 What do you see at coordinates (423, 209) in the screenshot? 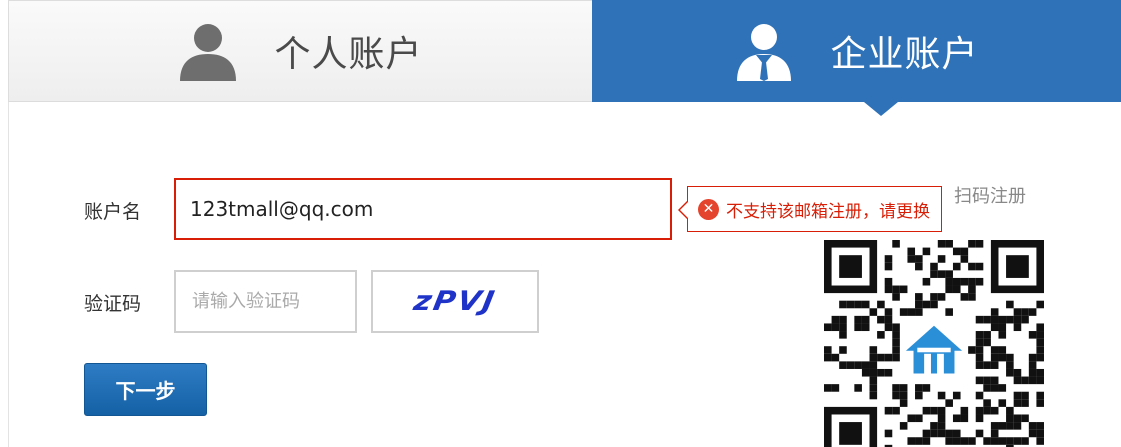
I see `account-name-input` at bounding box center [423, 209].